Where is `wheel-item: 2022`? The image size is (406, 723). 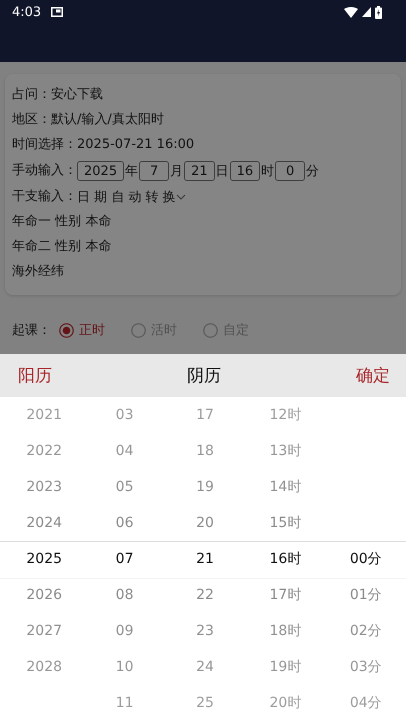 wheel-item: 2022 is located at coordinates (44, 451).